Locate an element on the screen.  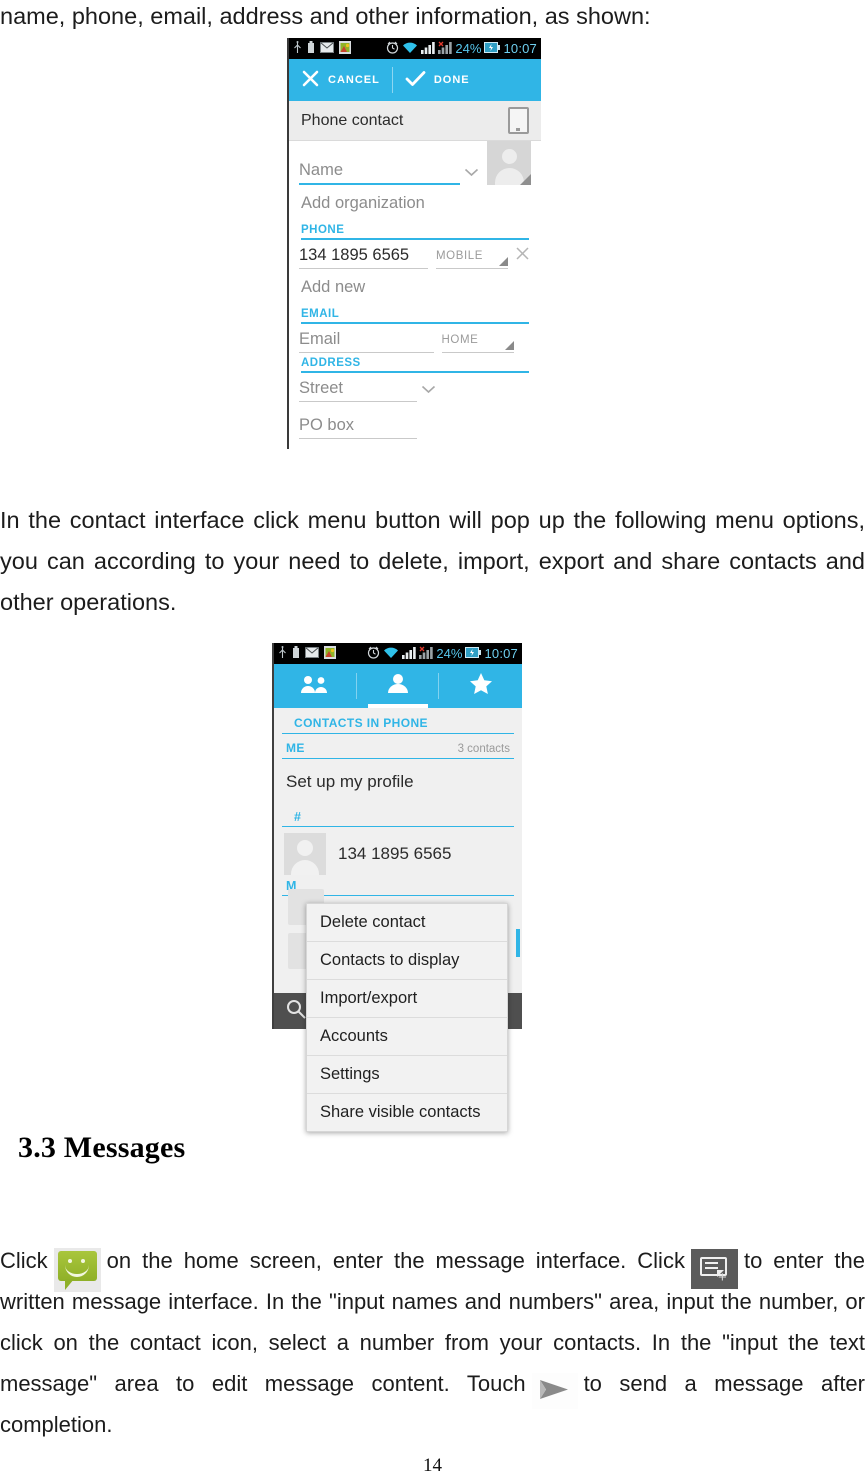
done-label: DONE is located at coordinates (451, 80).